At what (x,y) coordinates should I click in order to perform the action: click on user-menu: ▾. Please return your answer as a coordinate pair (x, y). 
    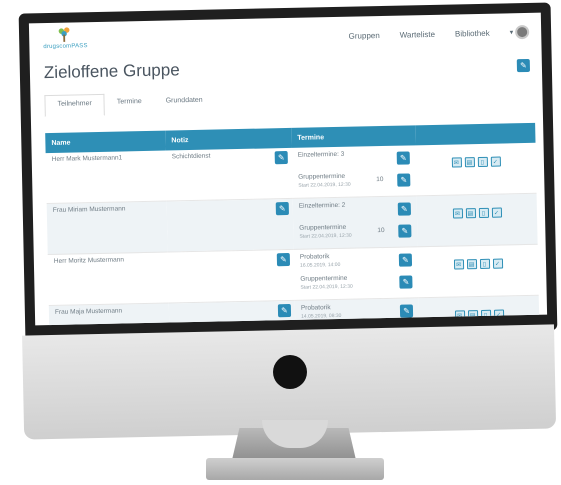
    Looking at the image, I should click on (519, 32).